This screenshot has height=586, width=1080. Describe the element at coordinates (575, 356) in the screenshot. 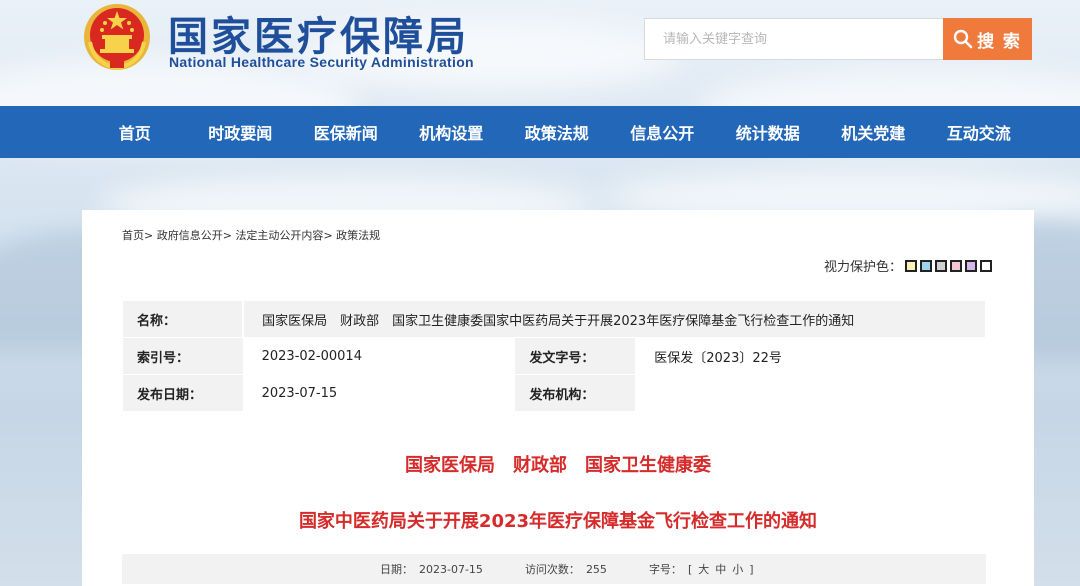

I see `docno-label: 发文字号：` at that location.